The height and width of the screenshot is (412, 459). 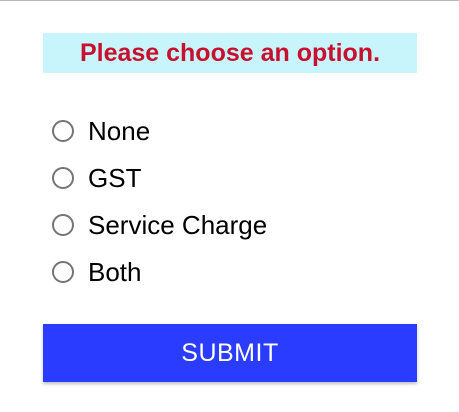 I want to click on option-label: Both, so click(x=115, y=271).